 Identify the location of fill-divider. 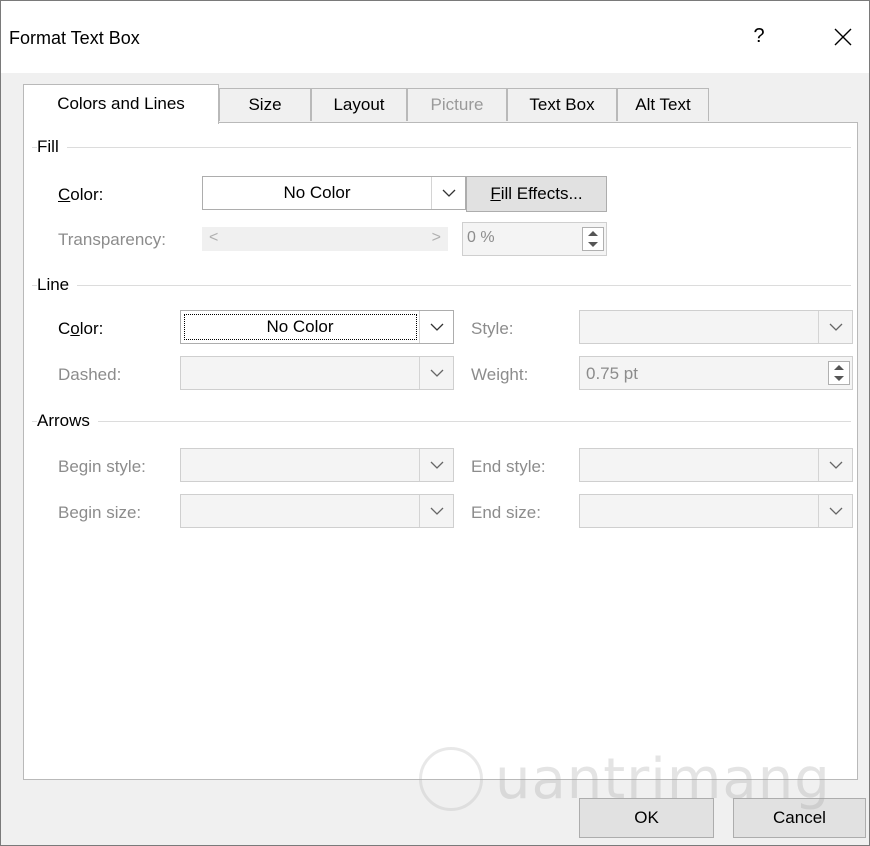
(441, 147).